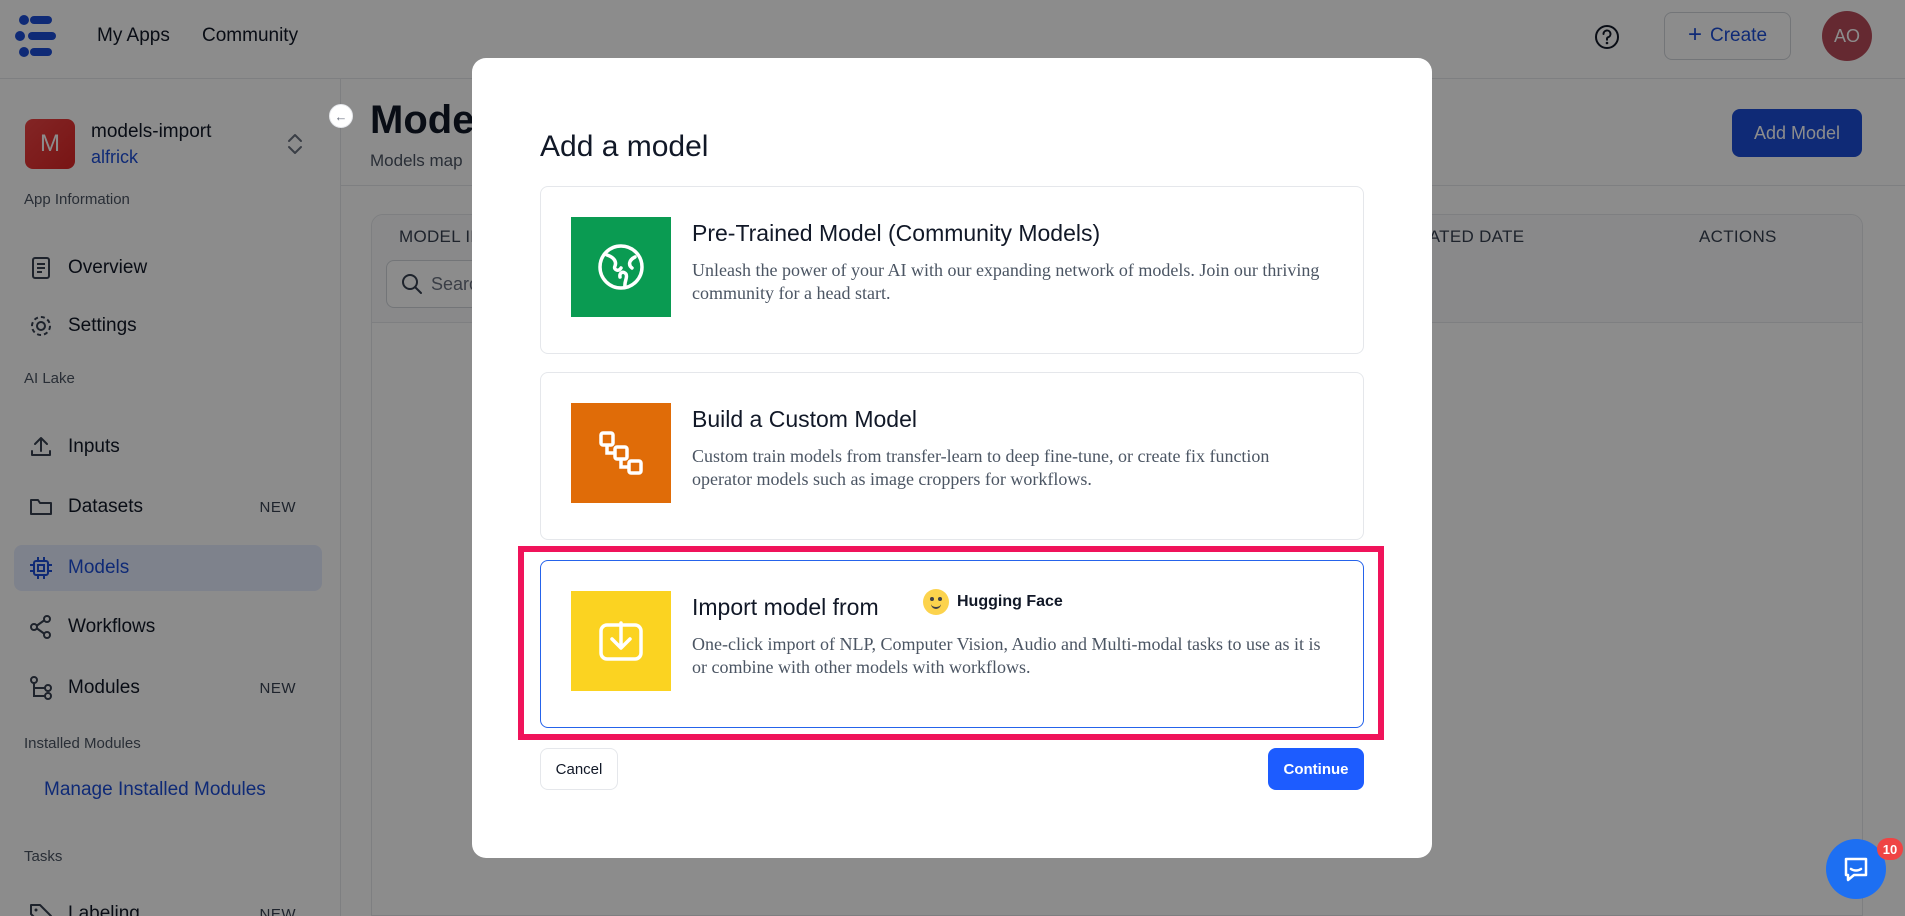 The image size is (1905, 916). Describe the element at coordinates (341, 116) in the screenshot. I see `collapse-sidebar-button: ←` at that location.